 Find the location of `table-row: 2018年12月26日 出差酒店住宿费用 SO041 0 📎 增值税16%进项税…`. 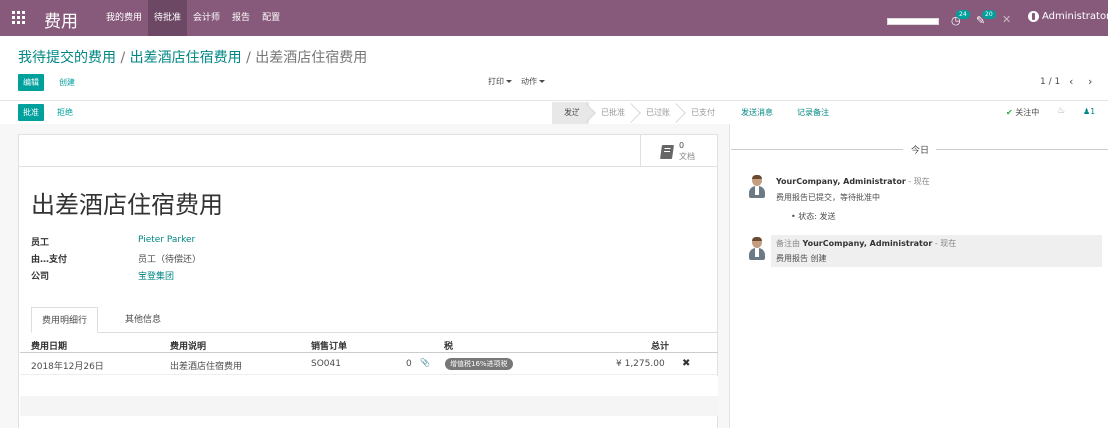

table-row: 2018年12月26日 出差酒店住宿费用 SO041 0 📎 增值税16%进项税… is located at coordinates (369, 365).